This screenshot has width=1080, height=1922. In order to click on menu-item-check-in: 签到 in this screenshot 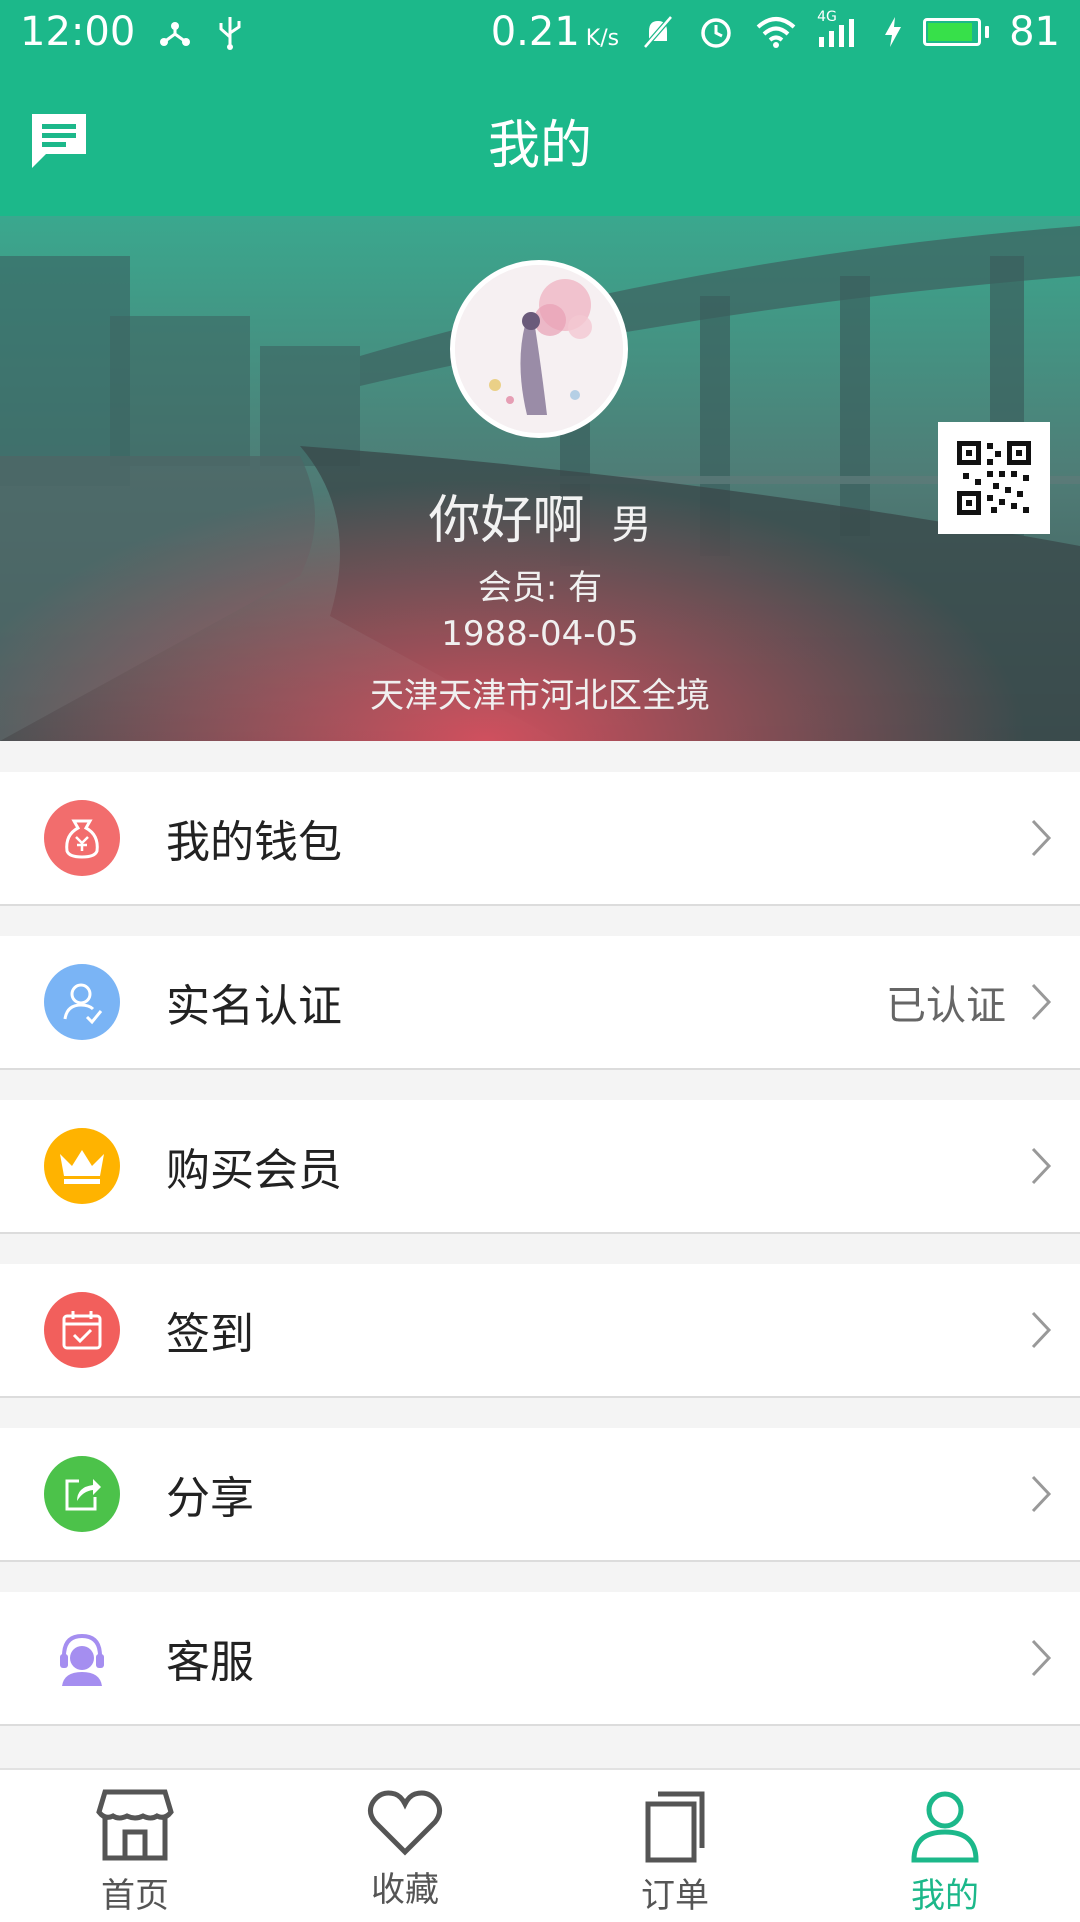, I will do `click(540, 1331)`.